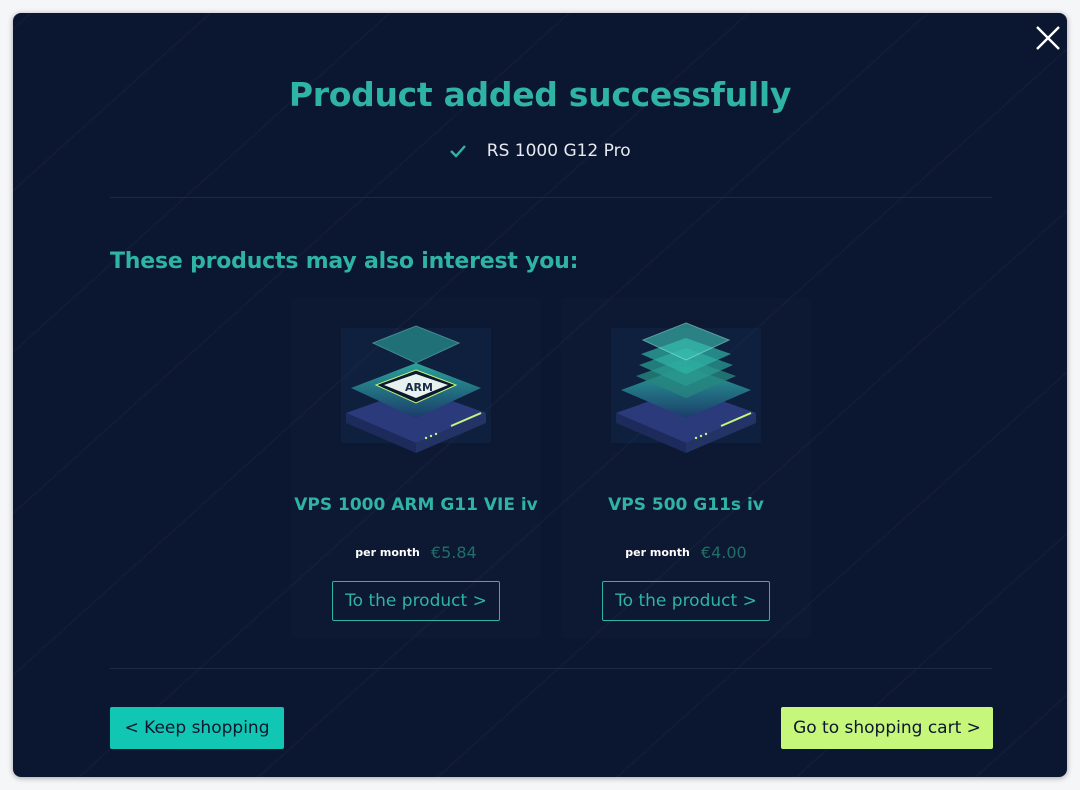 This screenshot has height=790, width=1080. I want to click on vps-layers-icon, so click(686, 387).